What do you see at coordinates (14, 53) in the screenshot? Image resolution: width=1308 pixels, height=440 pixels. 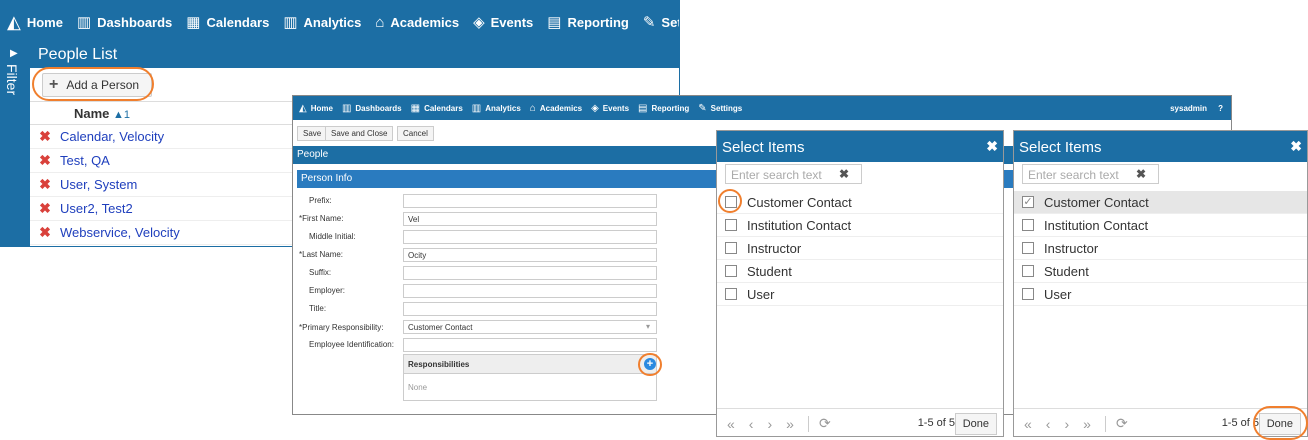 I see `expand-arrow-icon: ▶` at bounding box center [14, 53].